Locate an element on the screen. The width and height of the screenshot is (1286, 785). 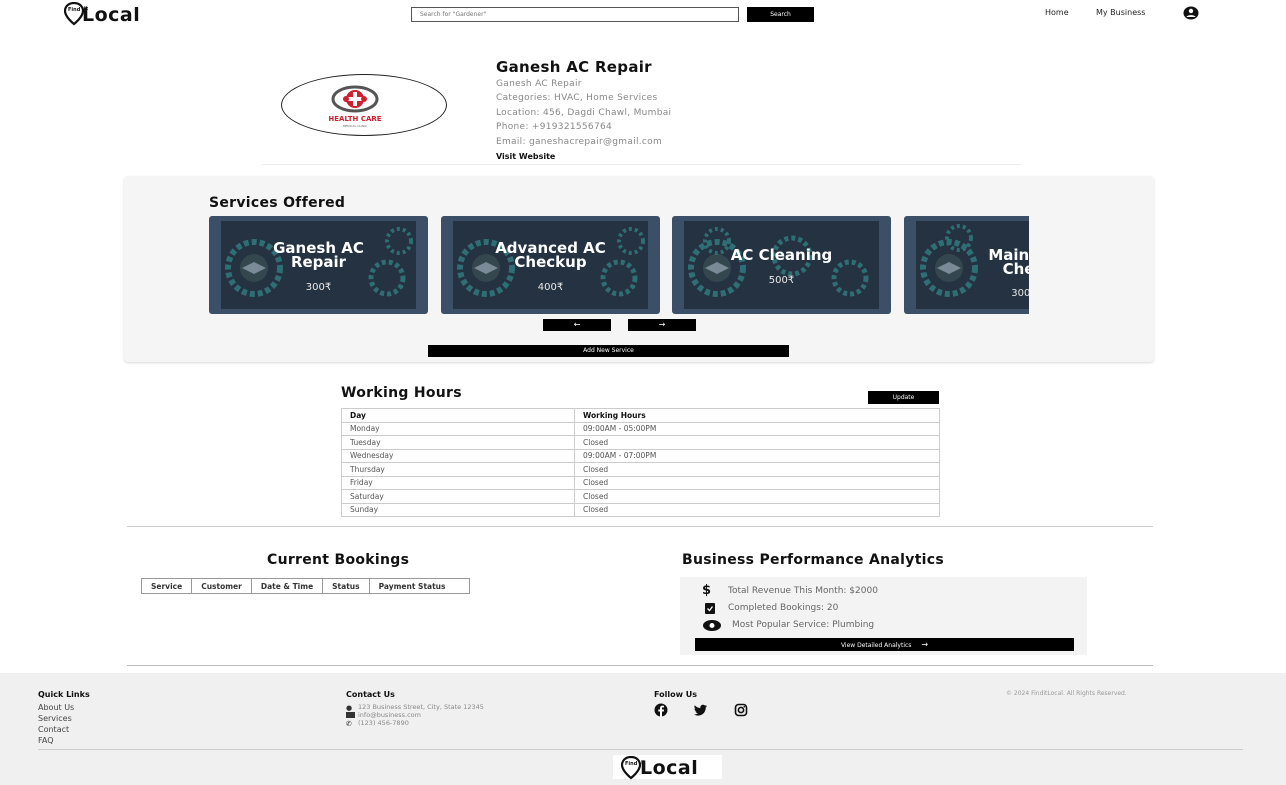
gear-icon is located at coordinates (778, 262).